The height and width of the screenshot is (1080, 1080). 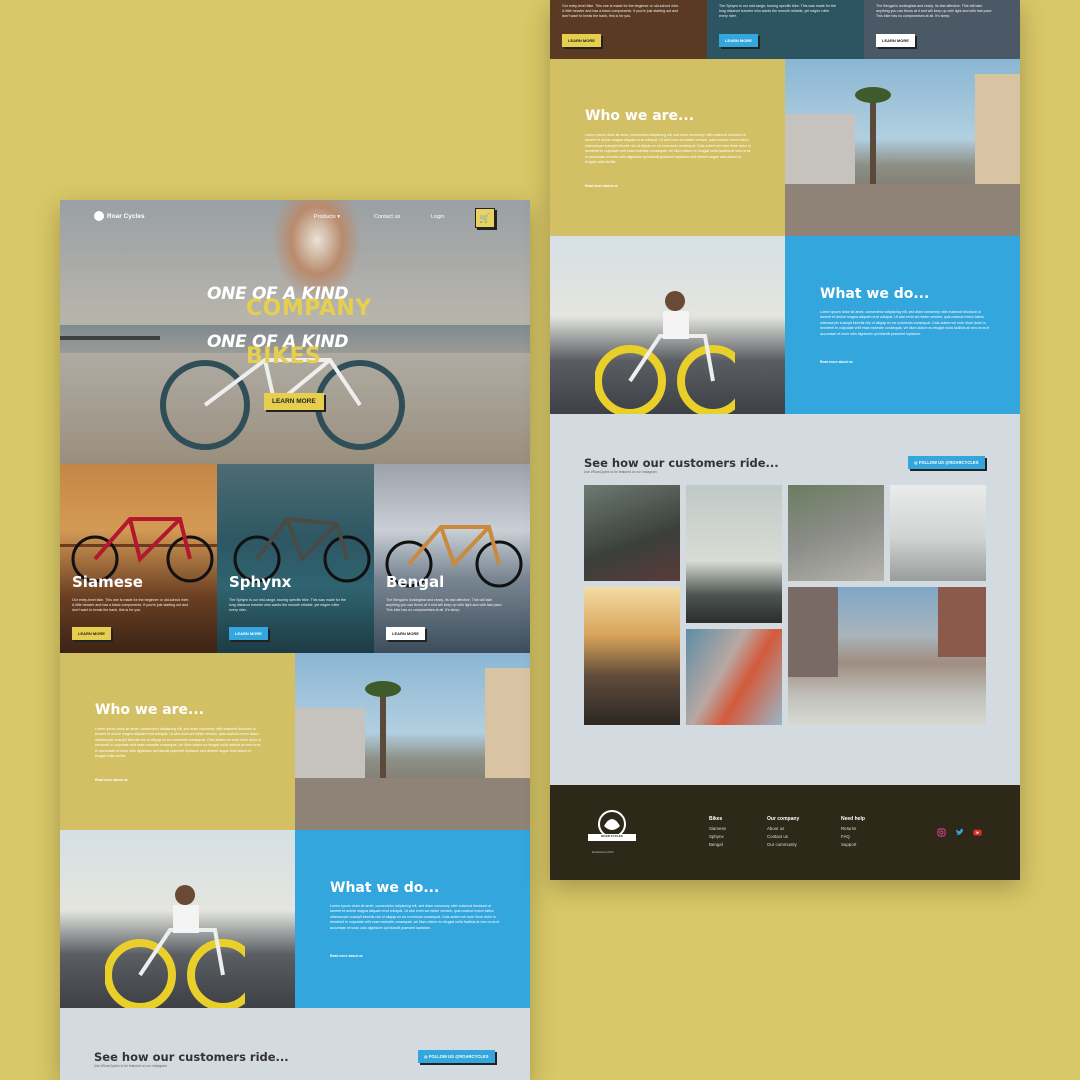 I want to click on instagram-icon, so click(x=941, y=832).